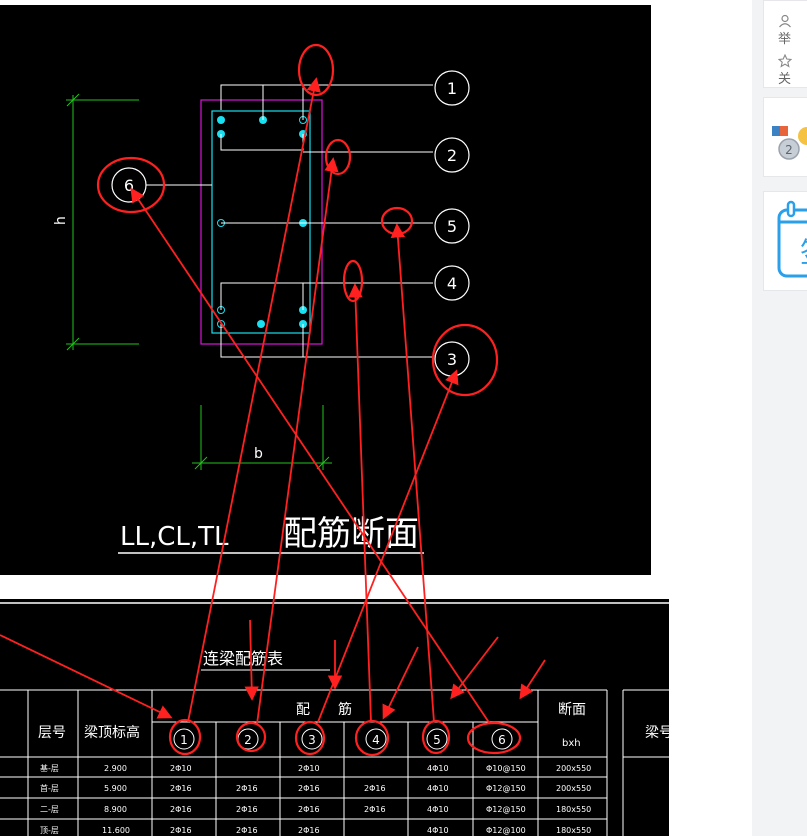  I want to click on row4-c2: 2Φ16, so click(247, 830).